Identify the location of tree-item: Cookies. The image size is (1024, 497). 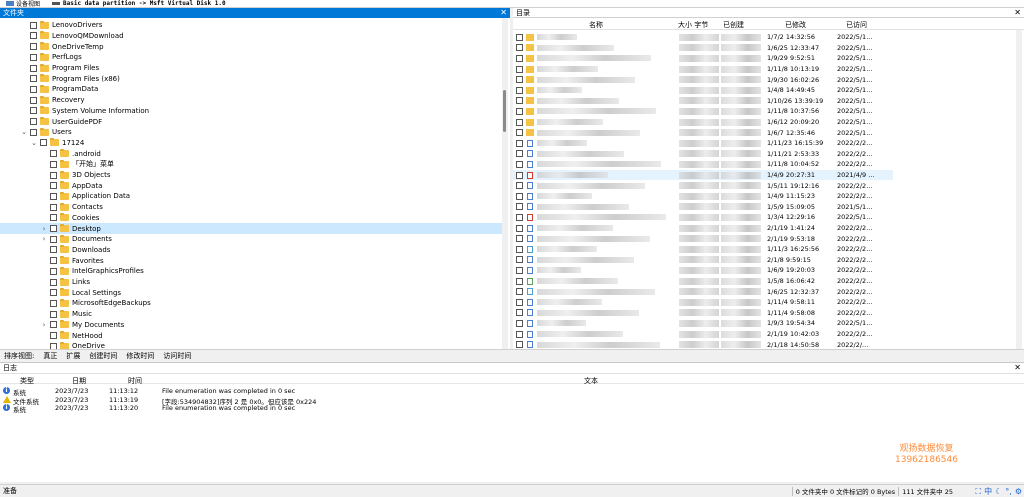
(251, 218).